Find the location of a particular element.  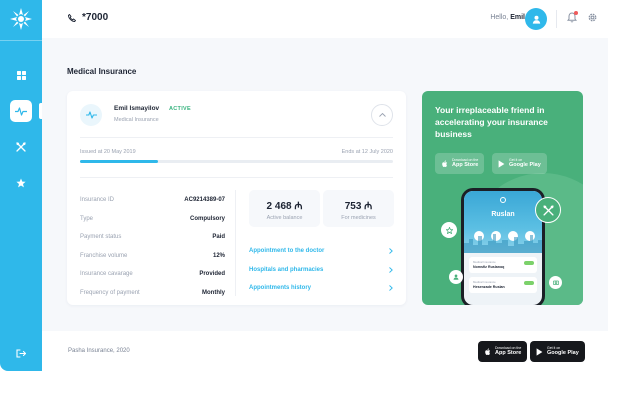

google-play-button: Get it on Google Play is located at coordinates (519, 163).